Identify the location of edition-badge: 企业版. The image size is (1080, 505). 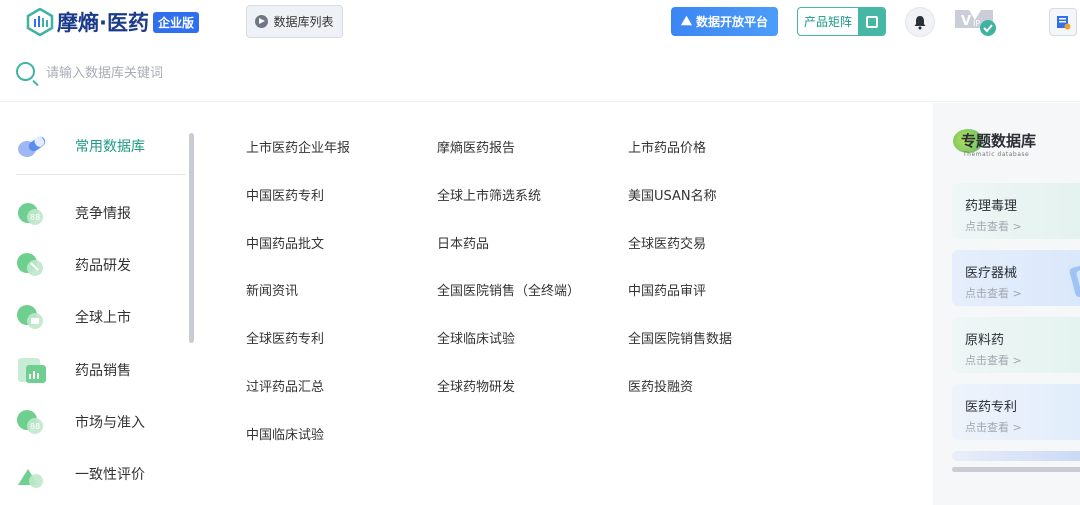
(175, 22).